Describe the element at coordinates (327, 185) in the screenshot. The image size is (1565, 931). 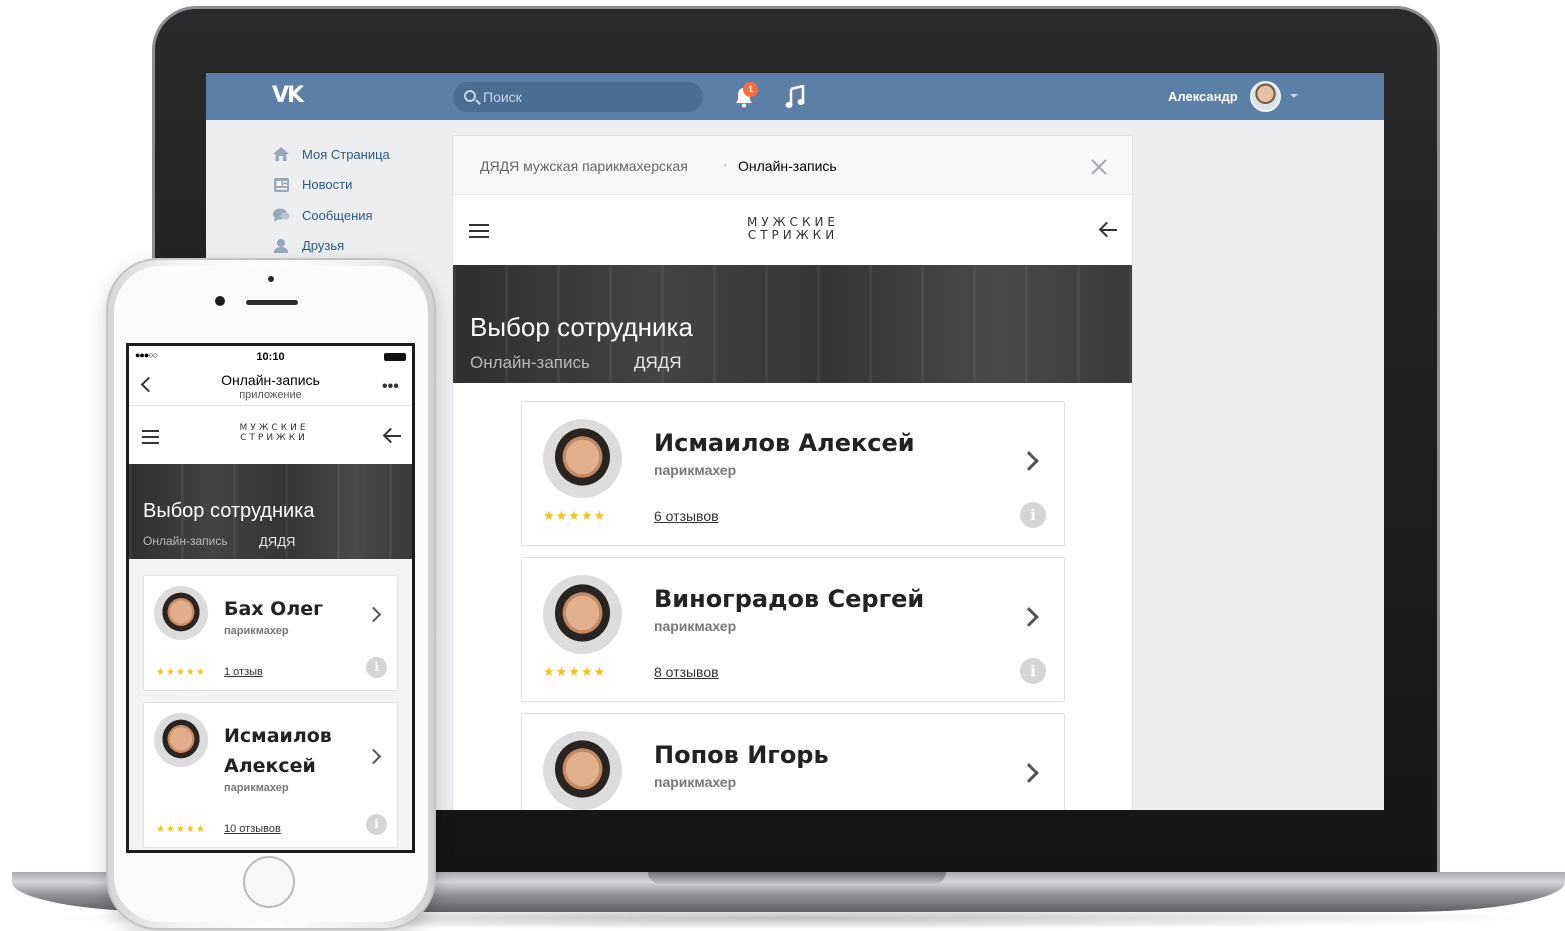
I see `menu-item-label: Новости` at that location.